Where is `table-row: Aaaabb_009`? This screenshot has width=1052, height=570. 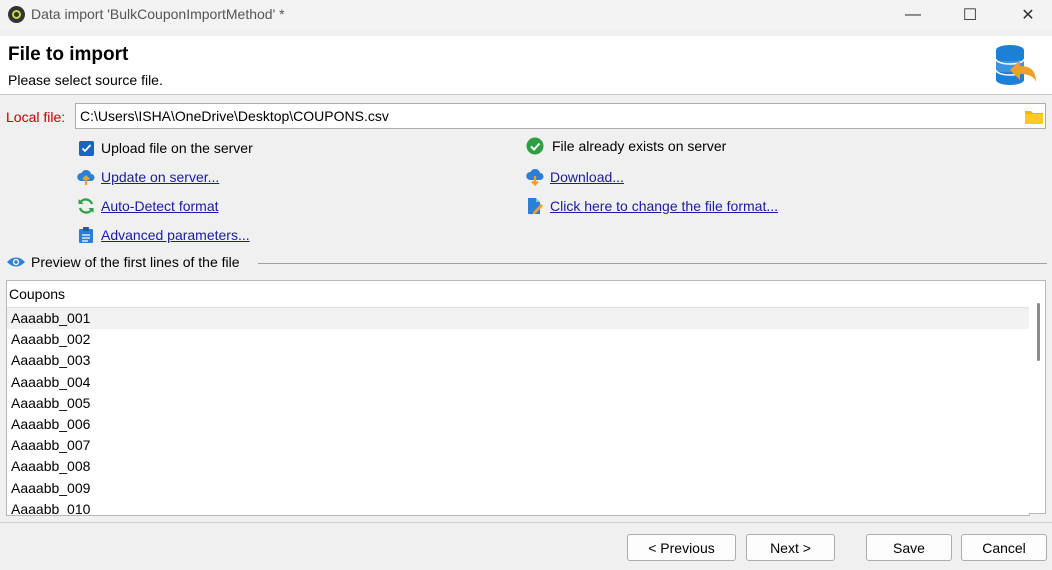
table-row: Aaaabb_009 is located at coordinates (518, 488).